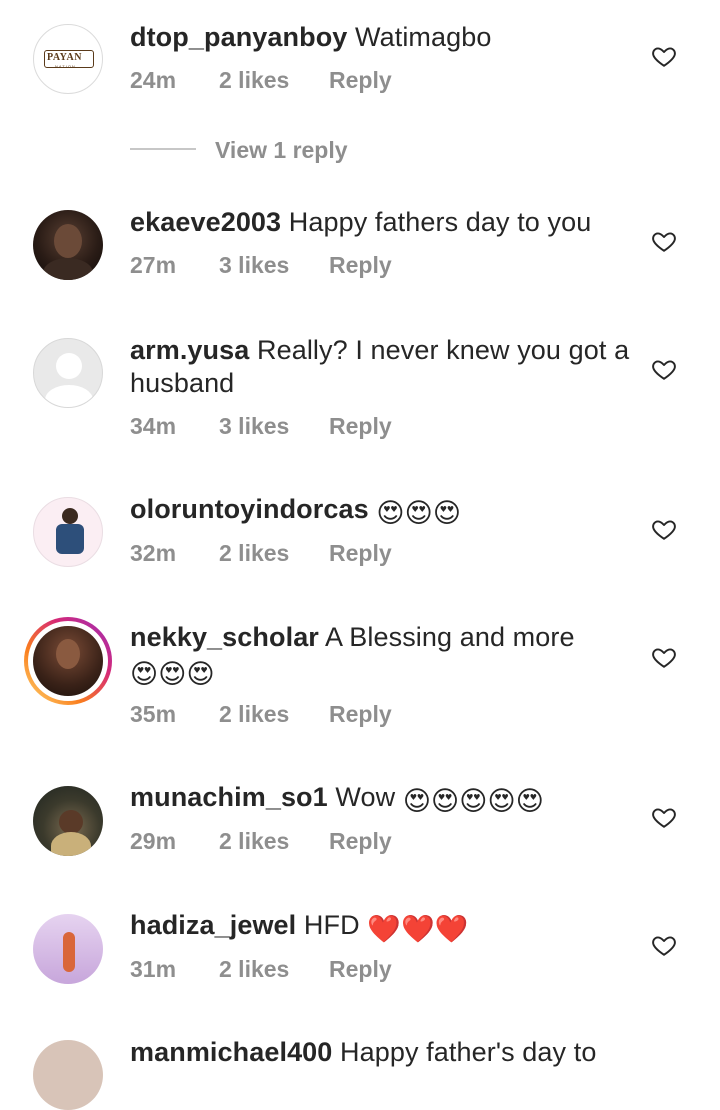 The image size is (720, 1110). I want to click on comment-body: Wow, so click(365, 797).